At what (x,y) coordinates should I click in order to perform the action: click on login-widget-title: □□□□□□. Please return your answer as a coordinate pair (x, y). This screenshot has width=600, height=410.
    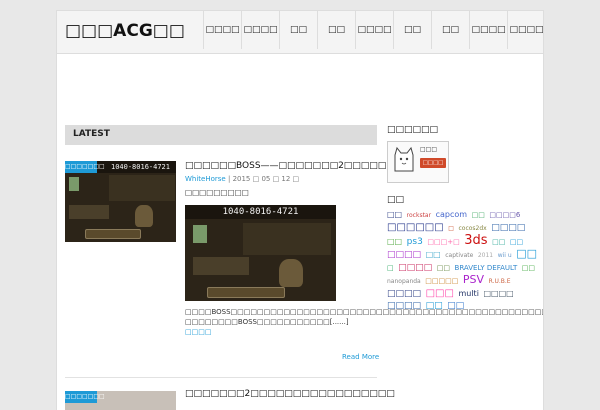
    Looking at the image, I should click on (413, 130).